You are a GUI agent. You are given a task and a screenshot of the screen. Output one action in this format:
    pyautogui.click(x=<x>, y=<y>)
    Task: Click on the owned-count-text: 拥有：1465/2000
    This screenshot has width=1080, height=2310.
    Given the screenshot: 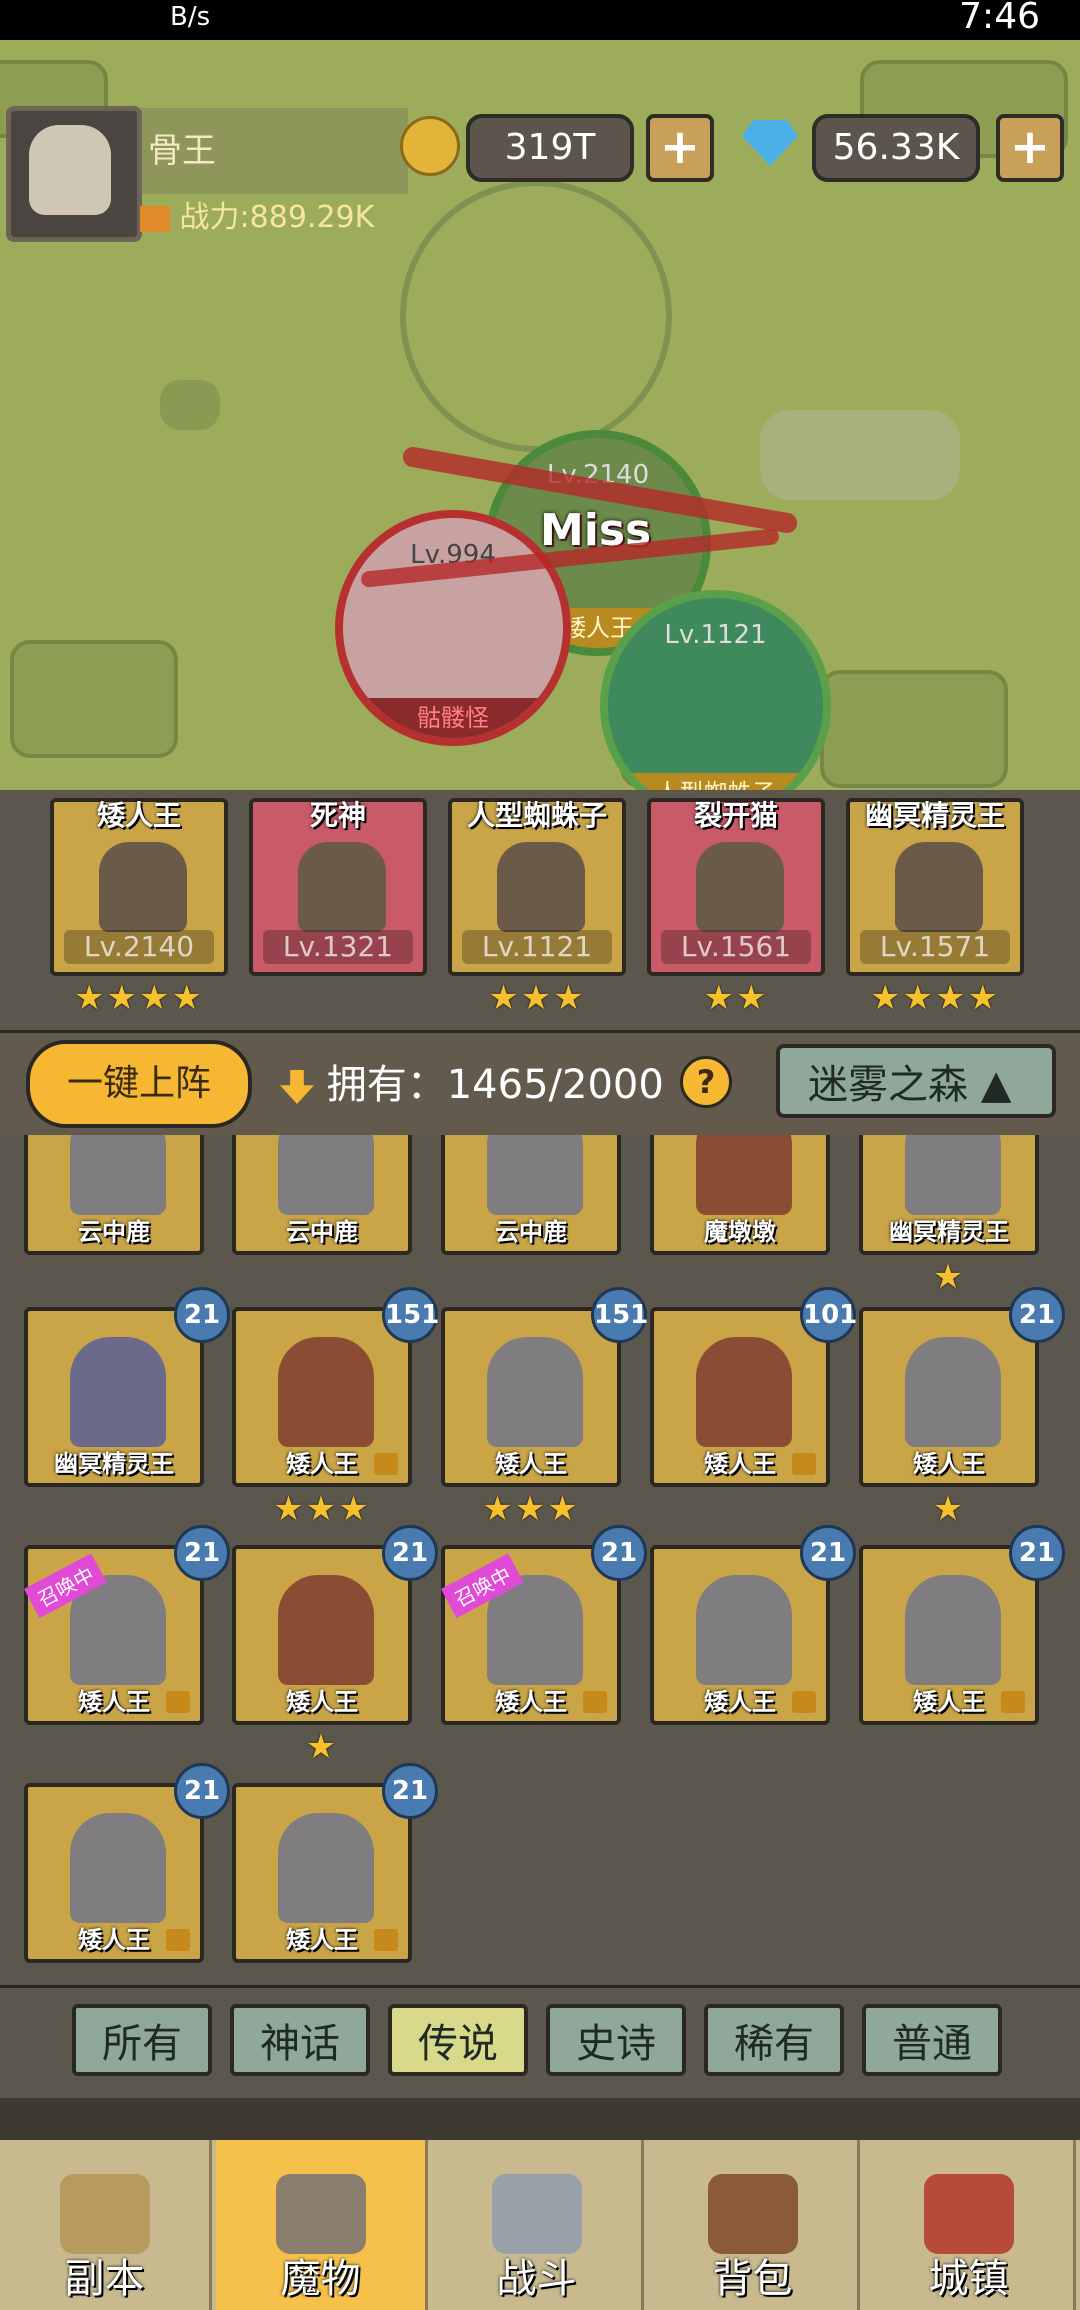 What is the action you would take?
    pyautogui.click(x=495, y=1085)
    